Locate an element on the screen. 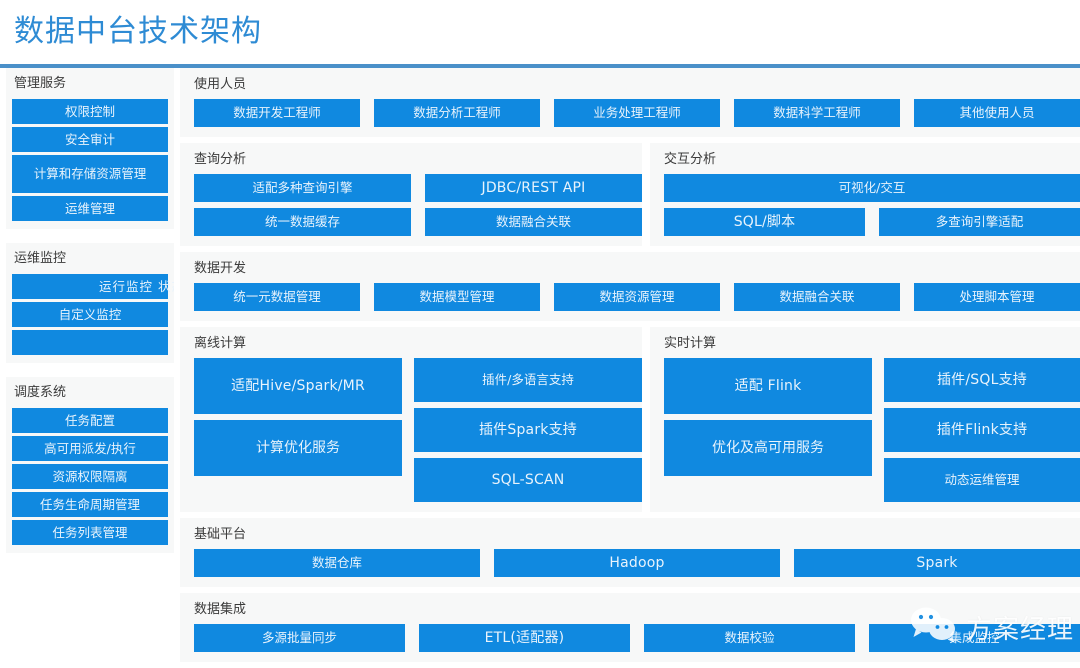  bar-spark: Spark is located at coordinates (937, 563).